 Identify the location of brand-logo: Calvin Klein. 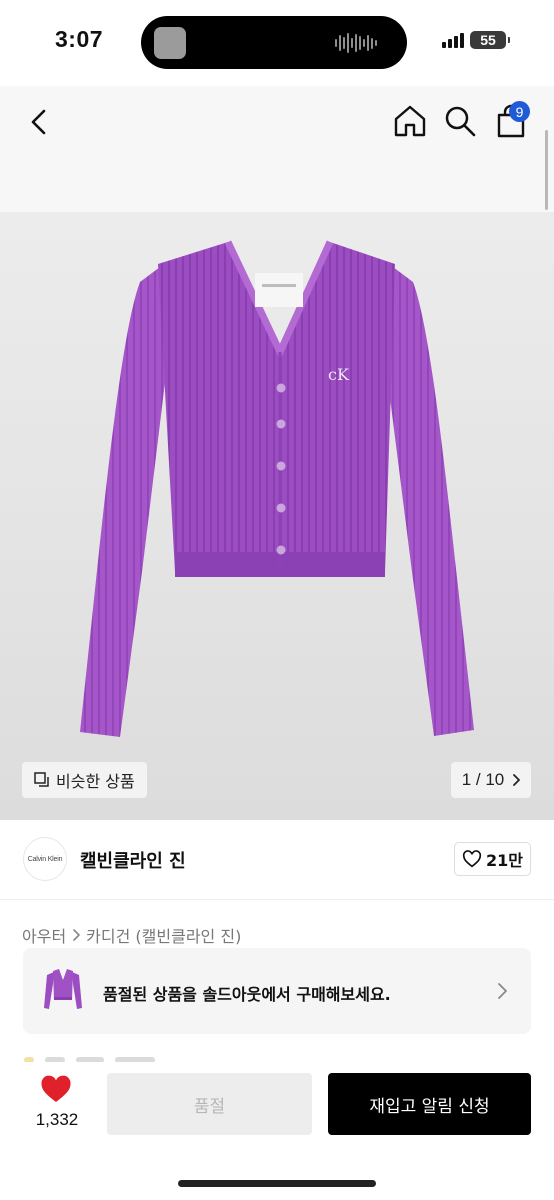
(45, 859).